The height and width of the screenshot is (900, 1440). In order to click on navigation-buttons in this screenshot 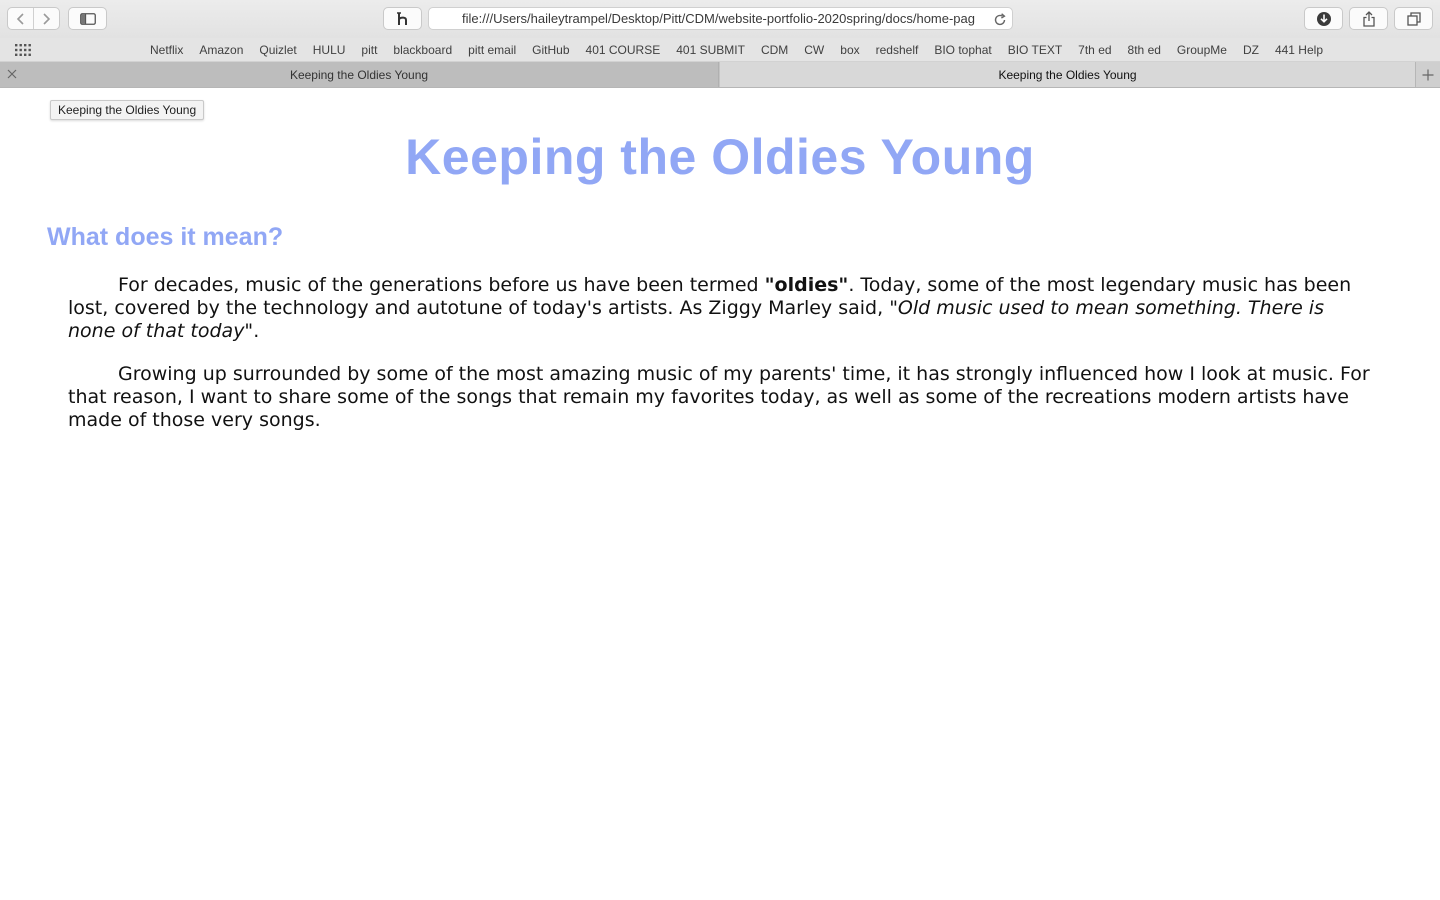, I will do `click(33, 18)`.